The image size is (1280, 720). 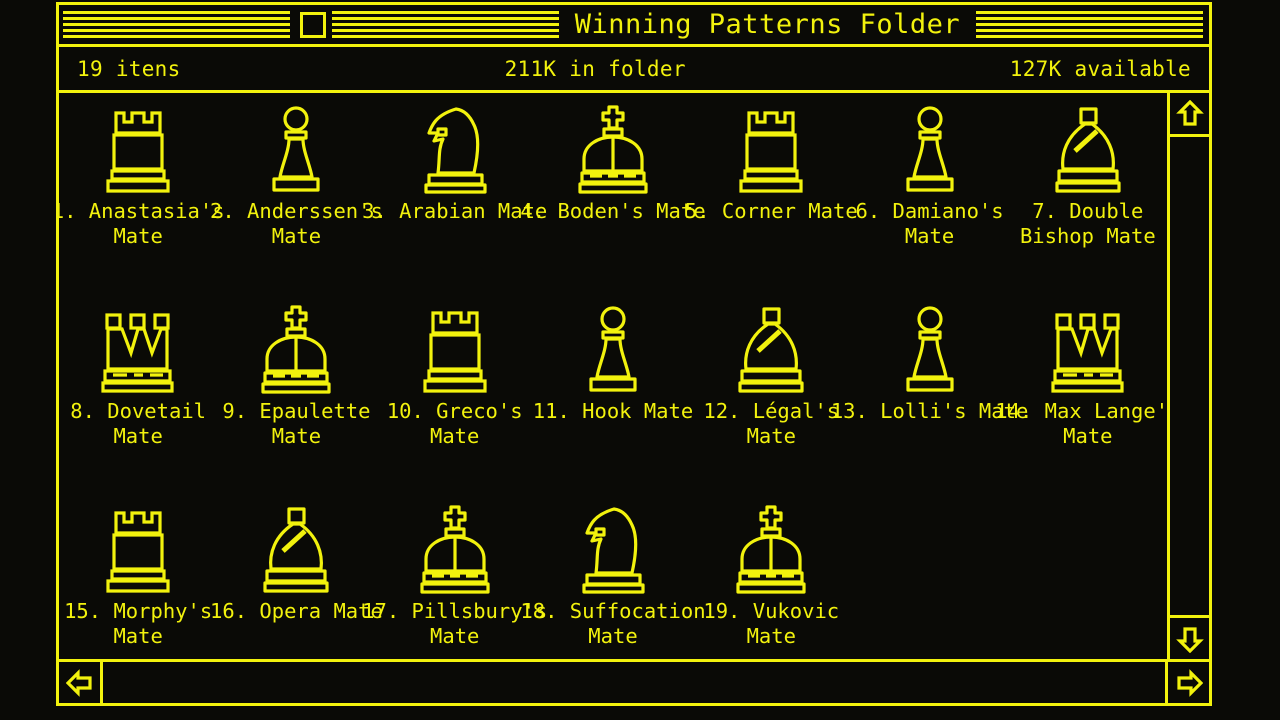 I want to click on folder-item-1: 1. Anastasia's Mate, so click(x=142, y=199).